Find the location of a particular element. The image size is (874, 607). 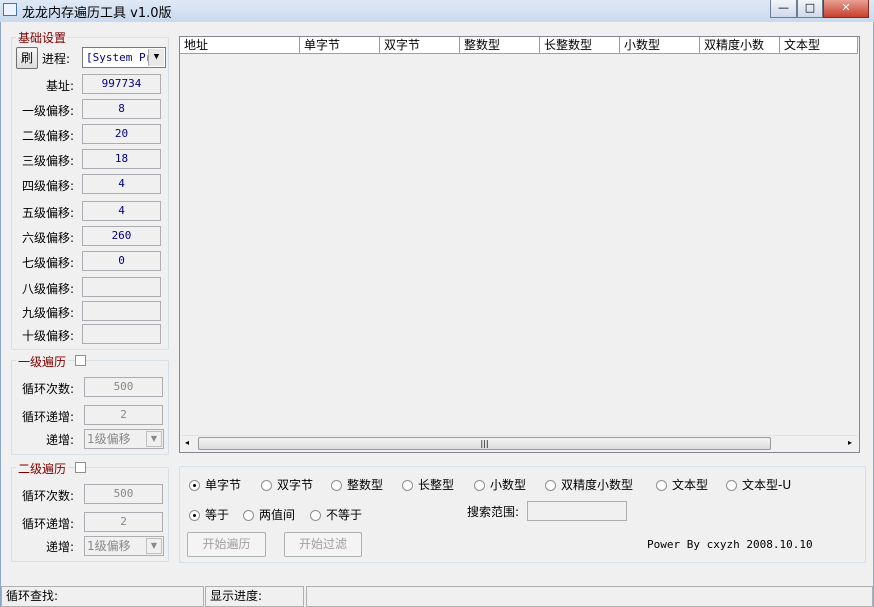

refresh-button: 刷 is located at coordinates (27, 58).